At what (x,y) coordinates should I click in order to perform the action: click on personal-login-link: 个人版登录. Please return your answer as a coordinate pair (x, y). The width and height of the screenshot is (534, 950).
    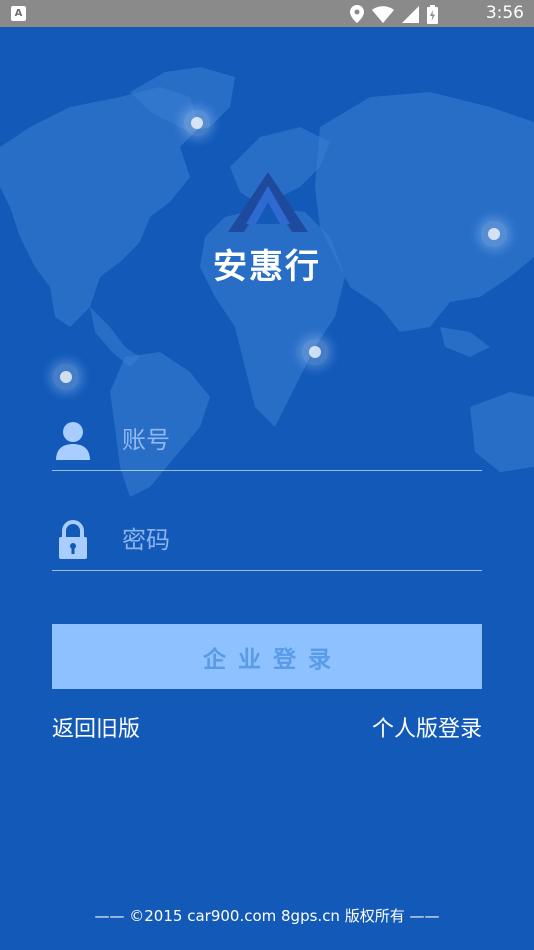
    Looking at the image, I should click on (427, 730).